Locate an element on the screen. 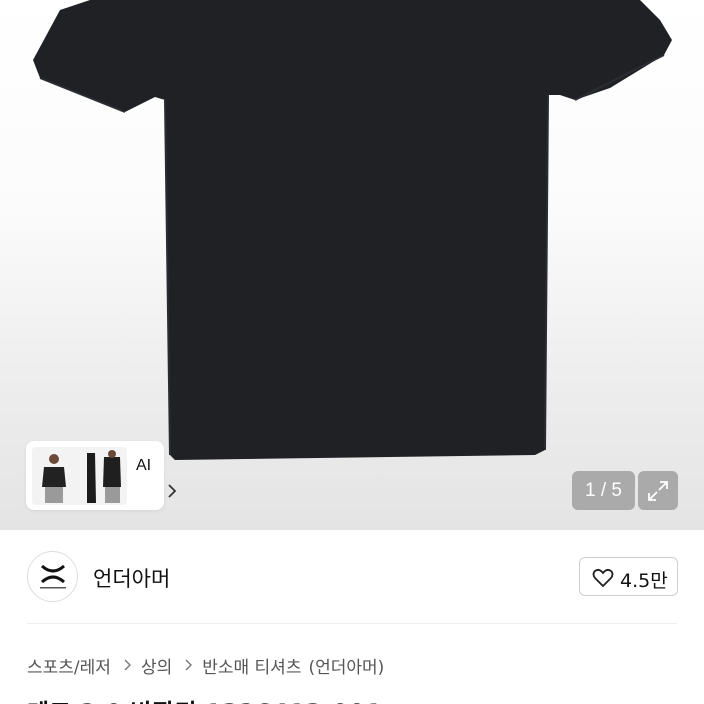 The image size is (704, 704). fullscreen-button is located at coordinates (658, 490).